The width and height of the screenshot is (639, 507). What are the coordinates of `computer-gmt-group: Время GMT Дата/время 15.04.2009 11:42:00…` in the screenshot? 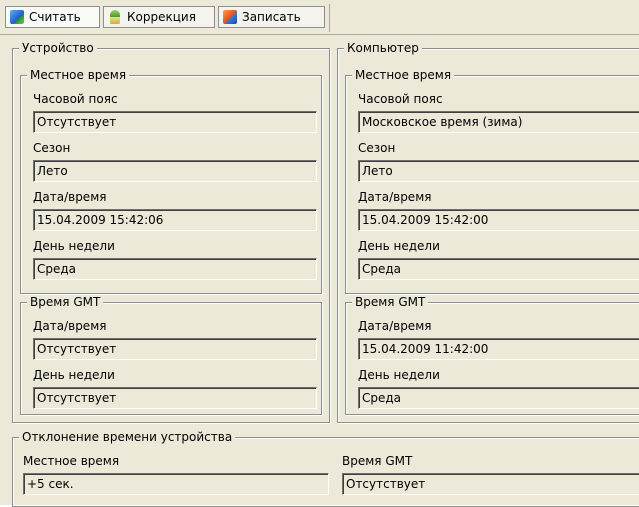 It's located at (492, 355).